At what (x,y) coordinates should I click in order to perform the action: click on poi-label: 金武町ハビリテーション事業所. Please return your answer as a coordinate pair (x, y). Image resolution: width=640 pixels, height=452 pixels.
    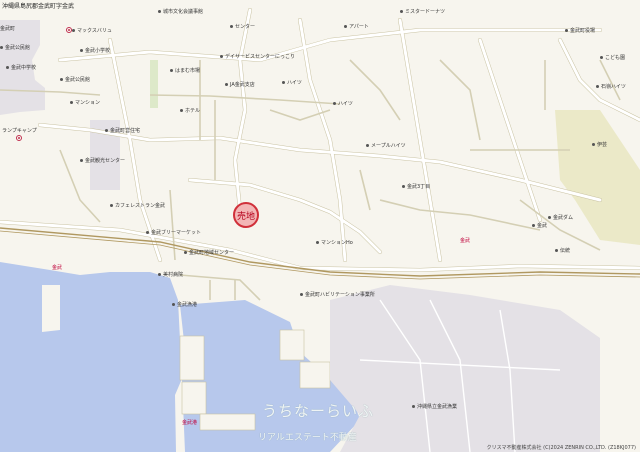
    Looking at the image, I should click on (337, 295).